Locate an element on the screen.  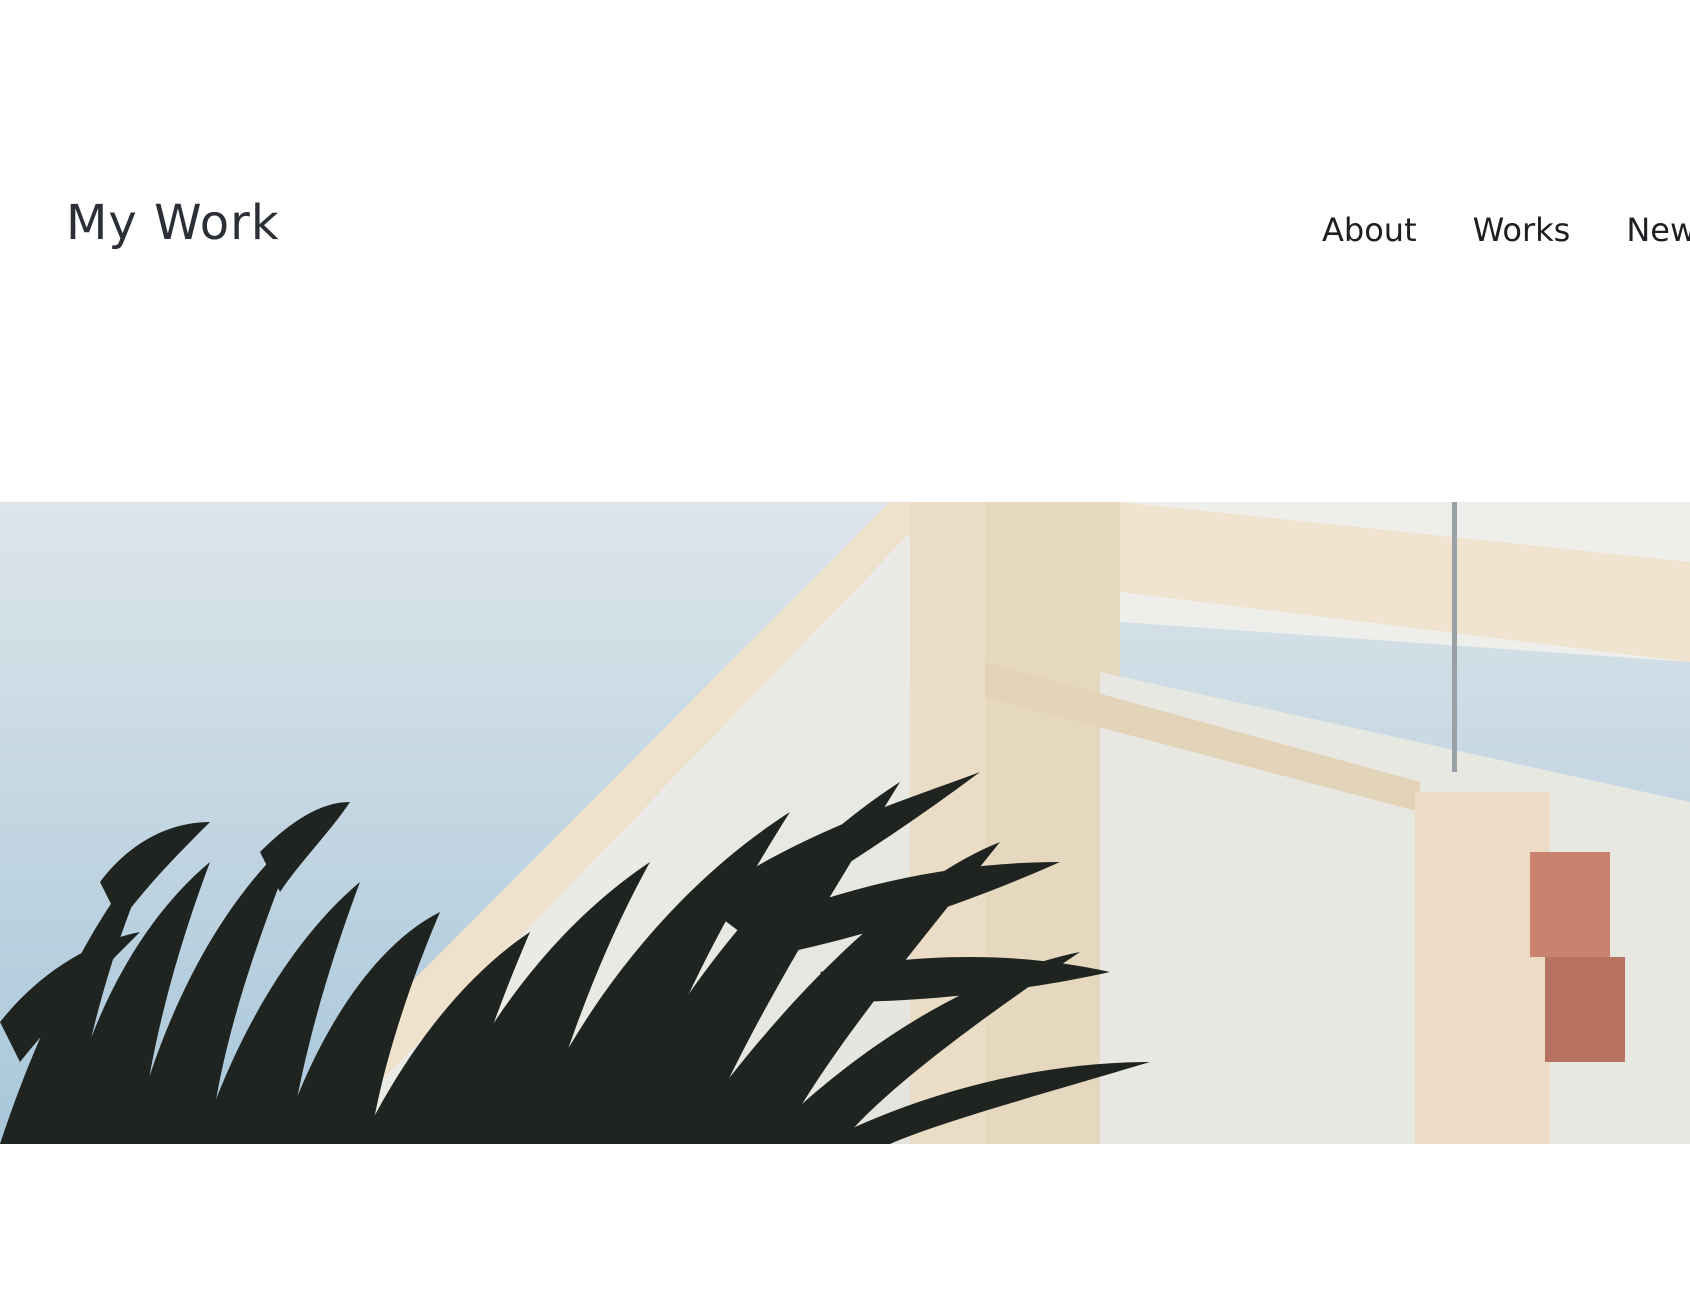
main-nav: About Works New is located at coordinates (1506, 230).